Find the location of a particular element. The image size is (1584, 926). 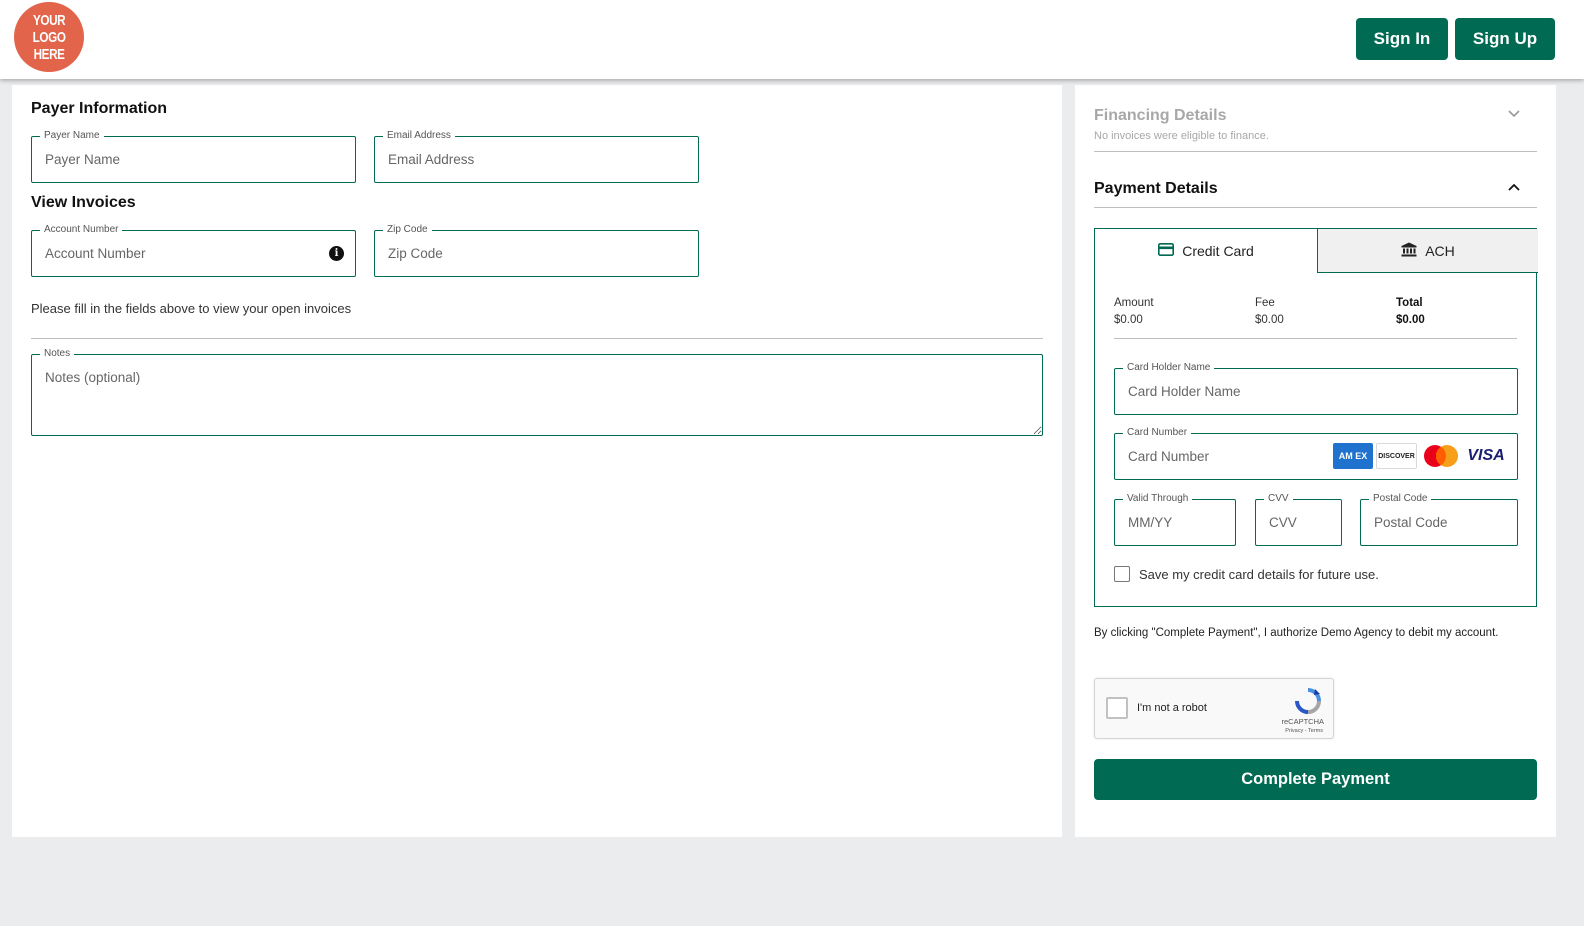

tab-credit-card: Credit Card is located at coordinates (1206, 251).